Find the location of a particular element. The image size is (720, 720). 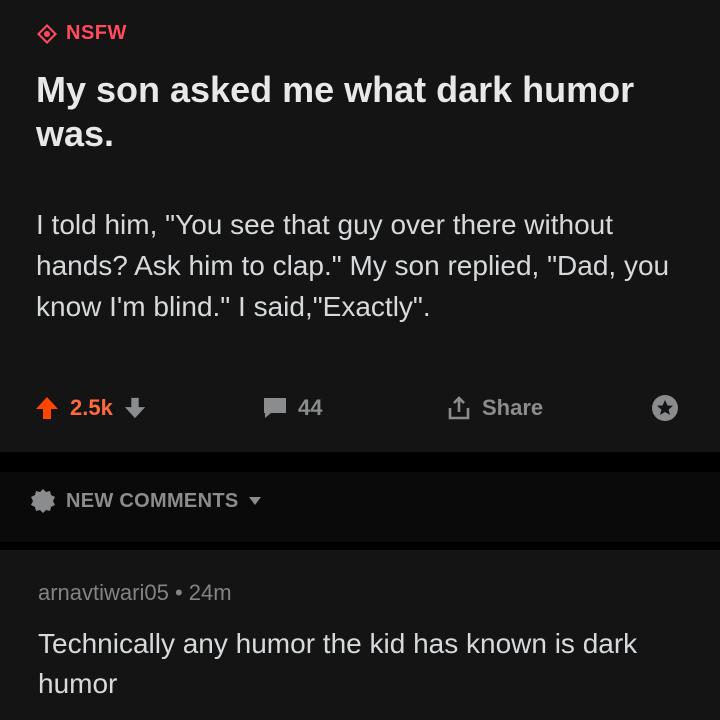

share-label: Share is located at coordinates (513, 407).